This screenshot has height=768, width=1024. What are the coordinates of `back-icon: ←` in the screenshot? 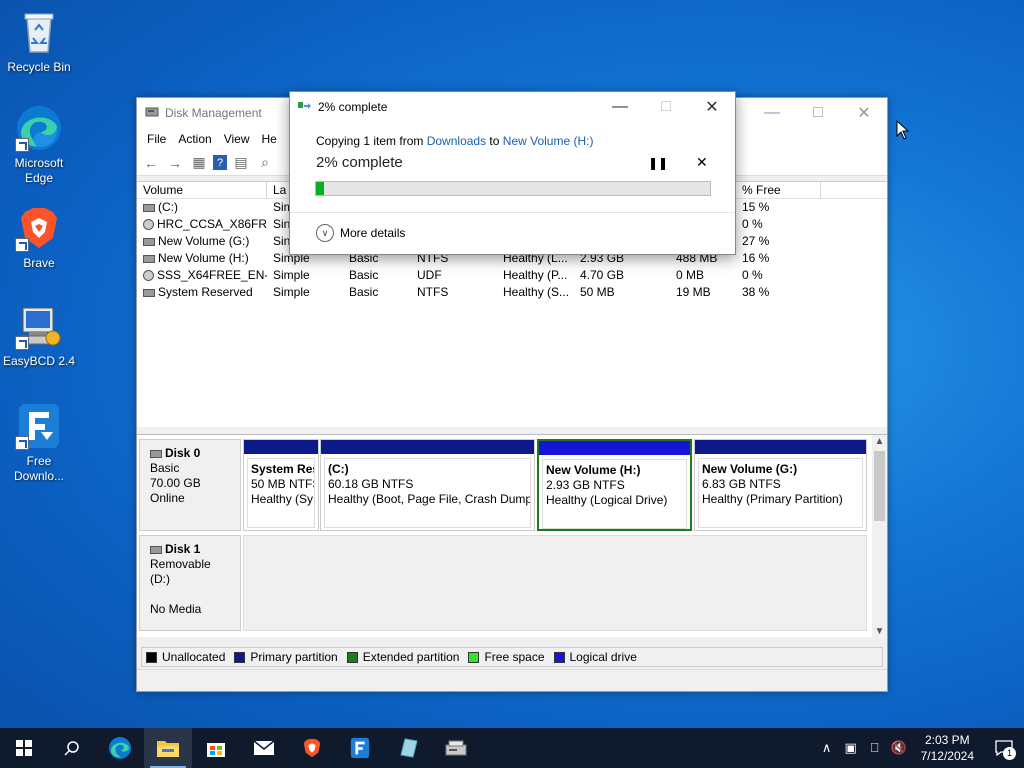 It's located at (151, 163).